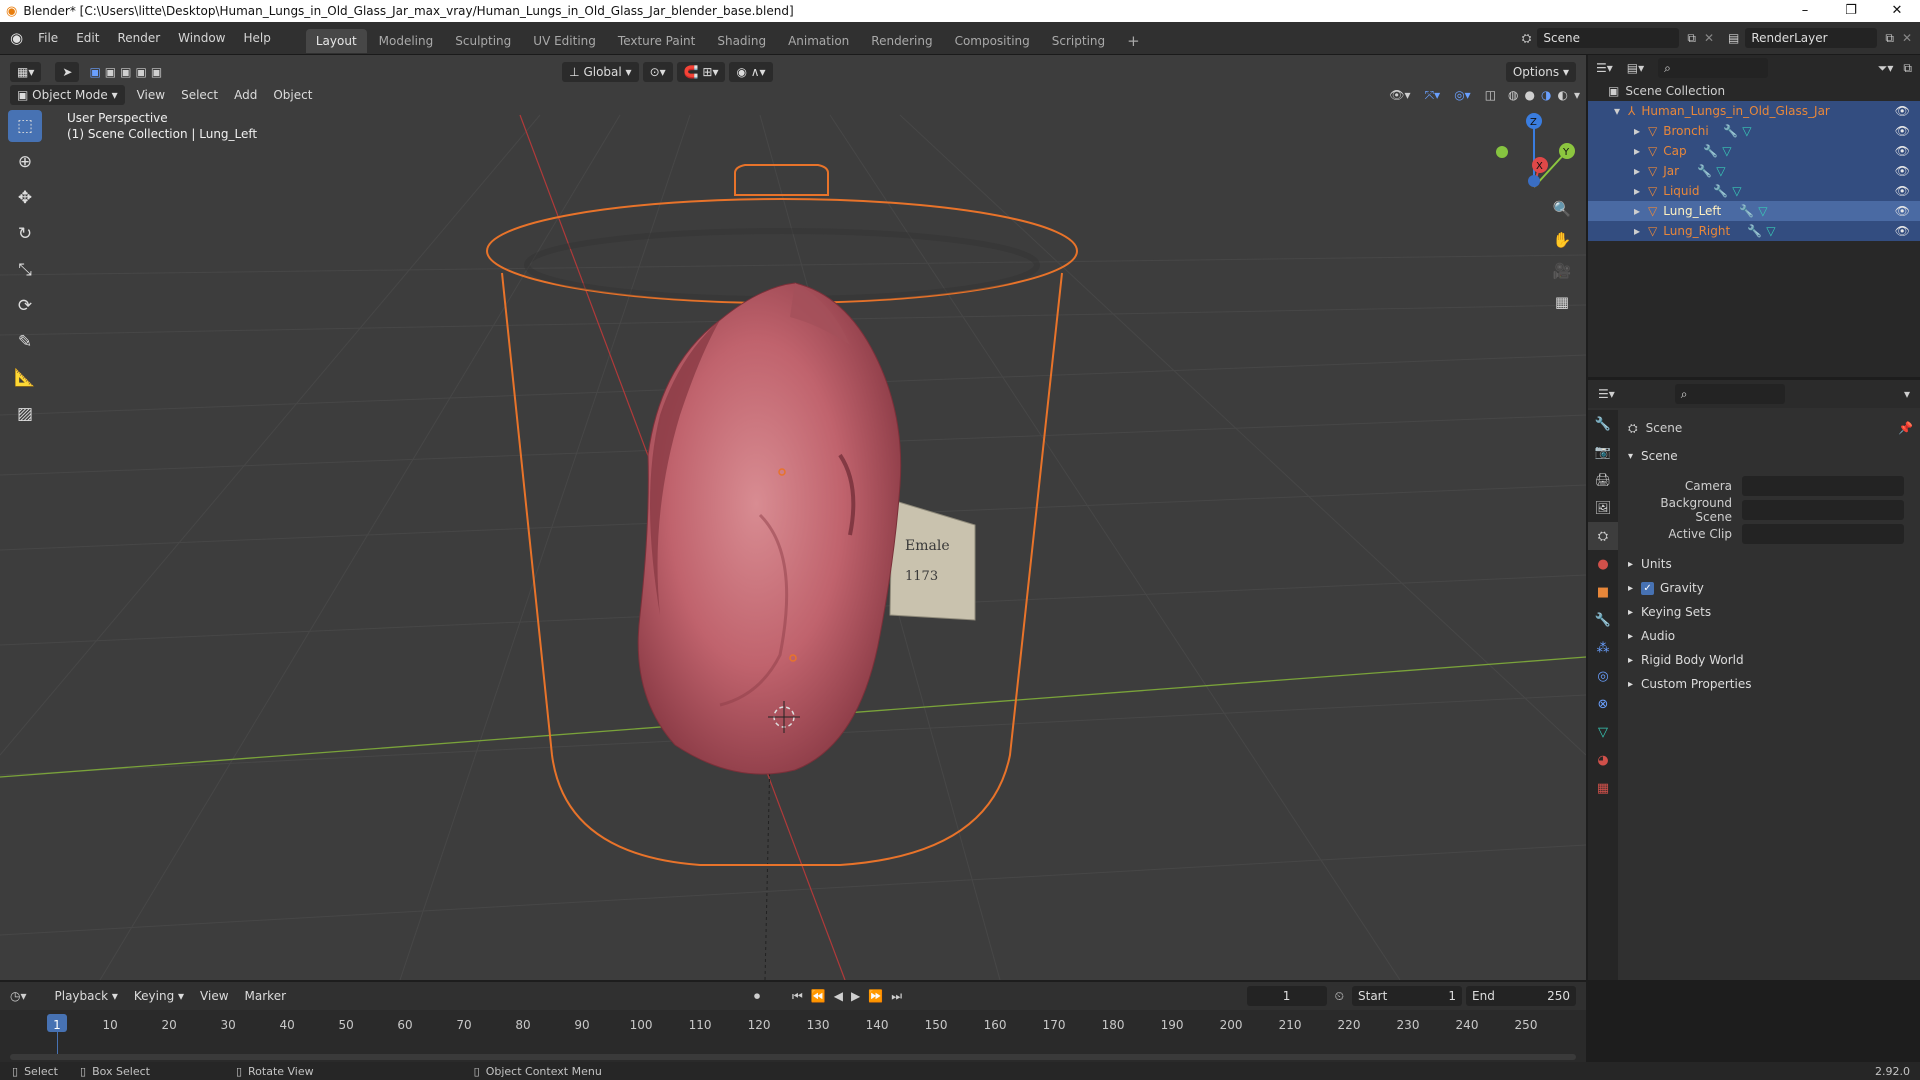  What do you see at coordinates (138, 38) in the screenshot?
I see `menu-render: Render` at bounding box center [138, 38].